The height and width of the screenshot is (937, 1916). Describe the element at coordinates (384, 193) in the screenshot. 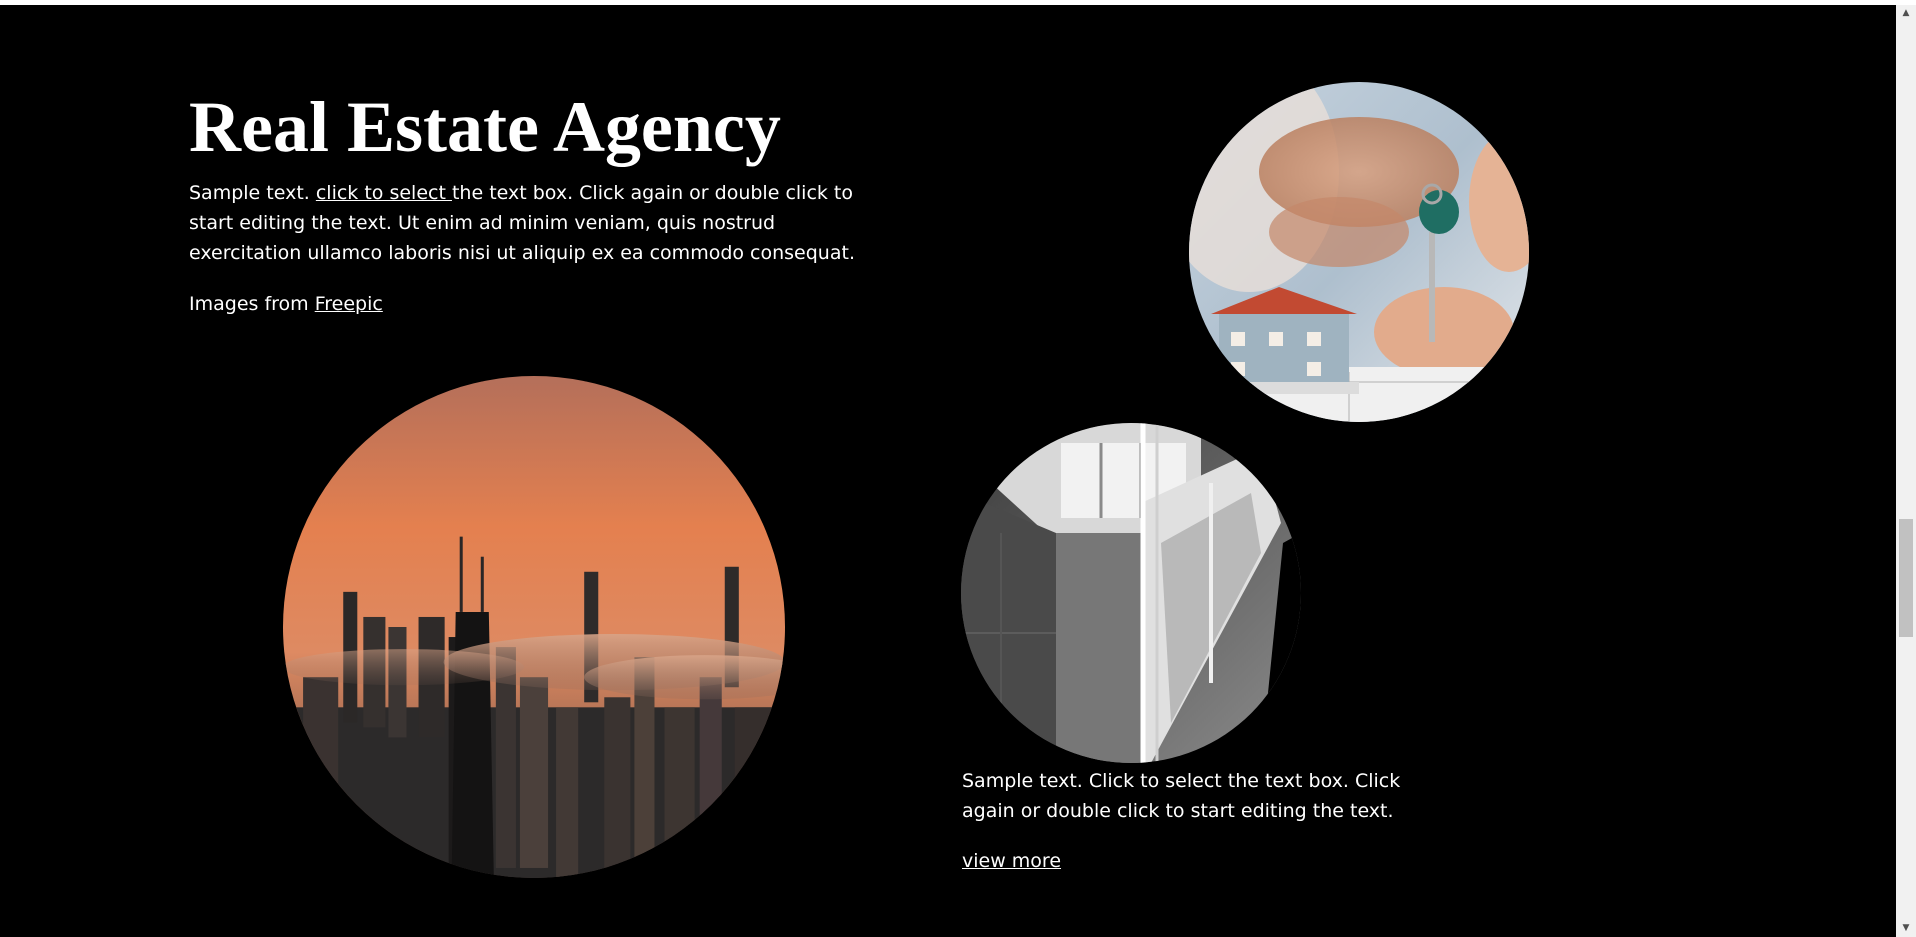

I see `click-to-select-link: click to select` at that location.